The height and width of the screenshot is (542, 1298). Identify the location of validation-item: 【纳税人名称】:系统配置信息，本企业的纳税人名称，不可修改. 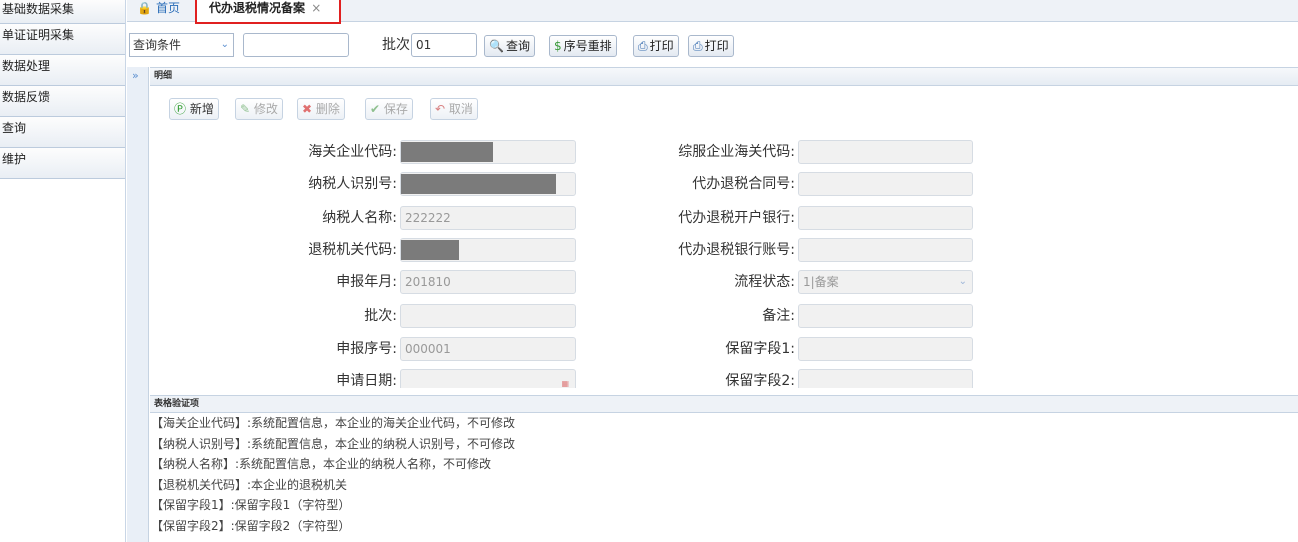
(321, 464).